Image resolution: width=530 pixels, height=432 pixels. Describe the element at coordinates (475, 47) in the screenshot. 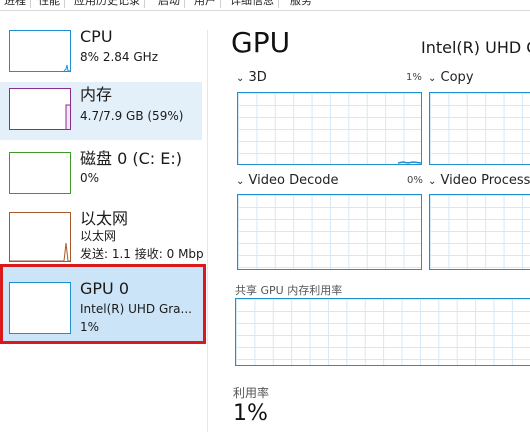

I see `gpu-device-name: Intel(R) UHD G` at that location.